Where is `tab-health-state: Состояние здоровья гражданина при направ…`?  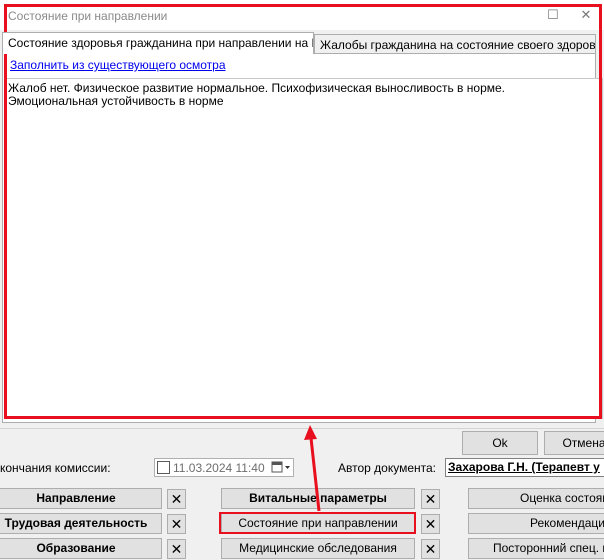
tab-health-state: Состояние здоровья гражданина при направ… is located at coordinates (158, 43).